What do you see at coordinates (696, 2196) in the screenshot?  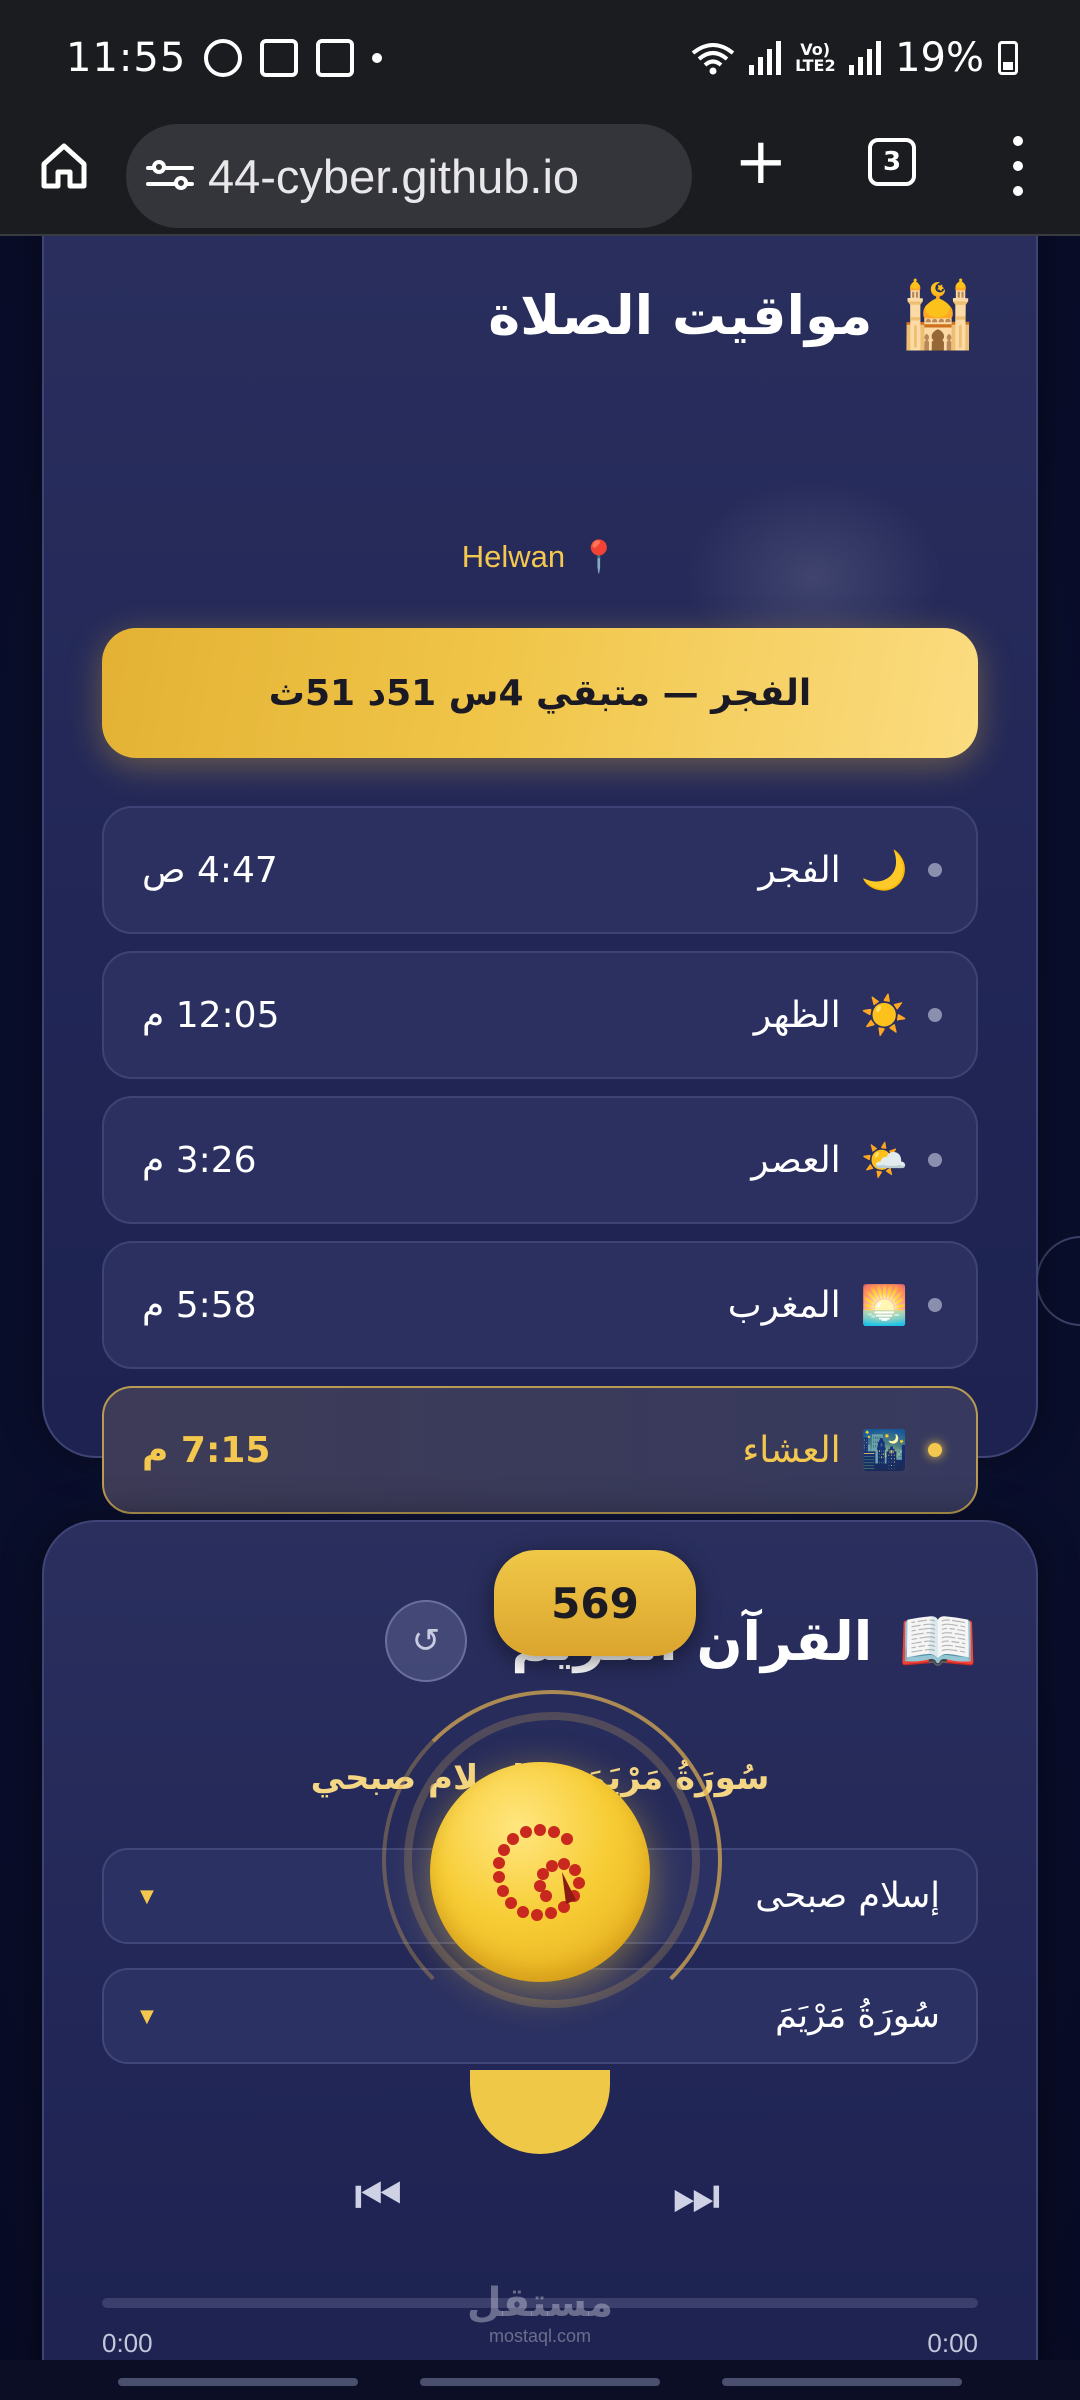 I see `next-track-button: ⏭` at bounding box center [696, 2196].